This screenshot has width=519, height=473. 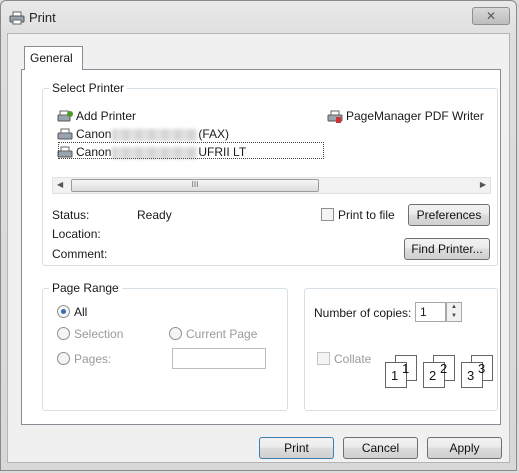 What do you see at coordinates (323, 358) in the screenshot?
I see `collate-checkbox` at bounding box center [323, 358].